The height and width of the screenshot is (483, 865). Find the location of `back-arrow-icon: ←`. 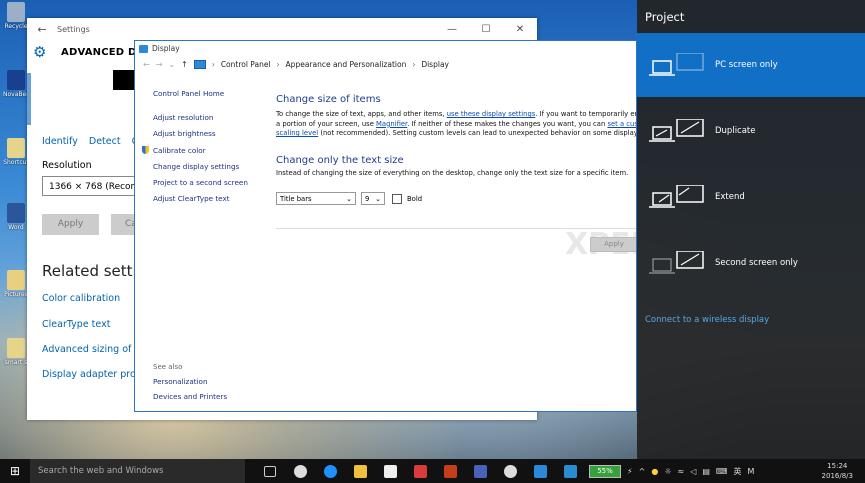

back-arrow-icon: ← is located at coordinates (42, 29).